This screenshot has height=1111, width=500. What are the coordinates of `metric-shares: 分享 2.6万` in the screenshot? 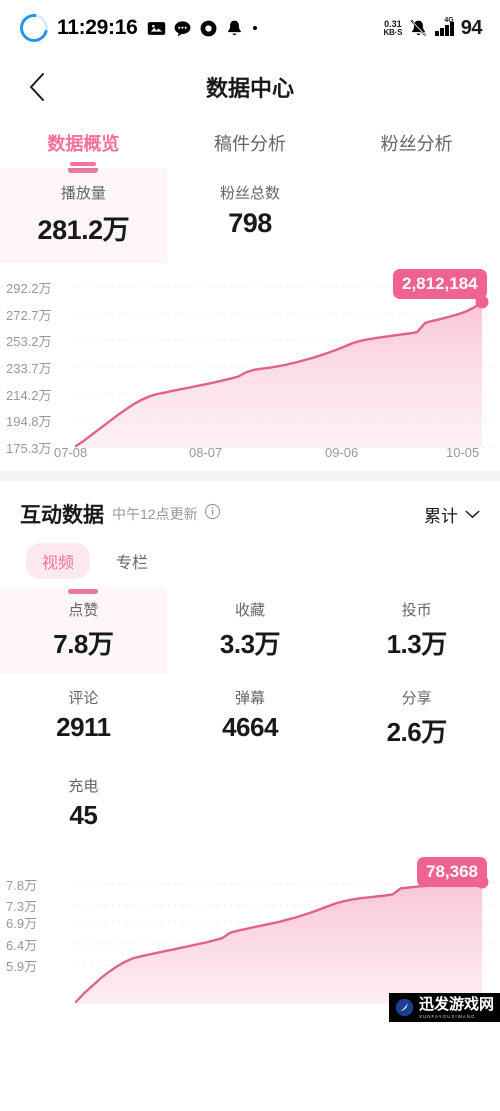 It's located at (416, 719).